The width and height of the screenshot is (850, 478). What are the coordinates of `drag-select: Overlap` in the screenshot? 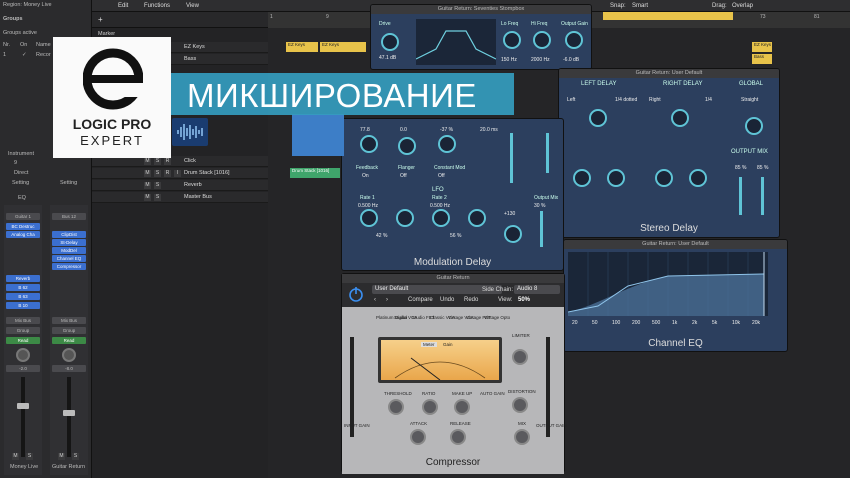 It's located at (742, 6).